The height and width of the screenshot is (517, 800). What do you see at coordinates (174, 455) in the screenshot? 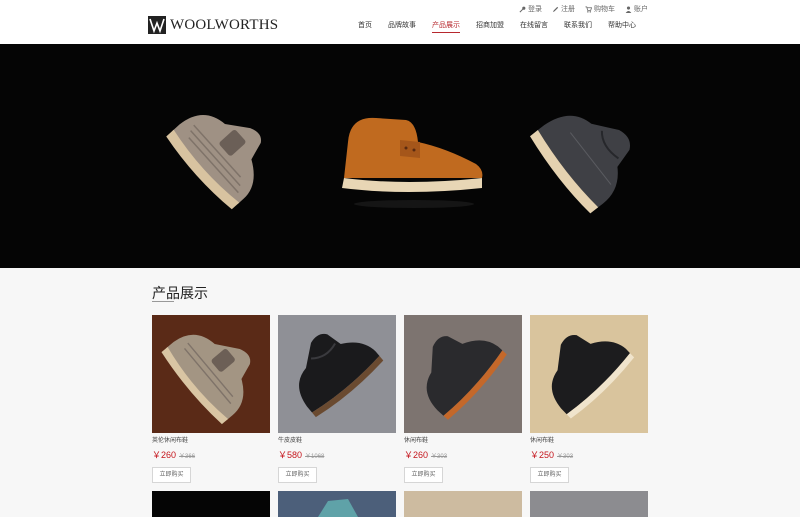
I see `product-price: ￥260 ￥366` at bounding box center [174, 455].